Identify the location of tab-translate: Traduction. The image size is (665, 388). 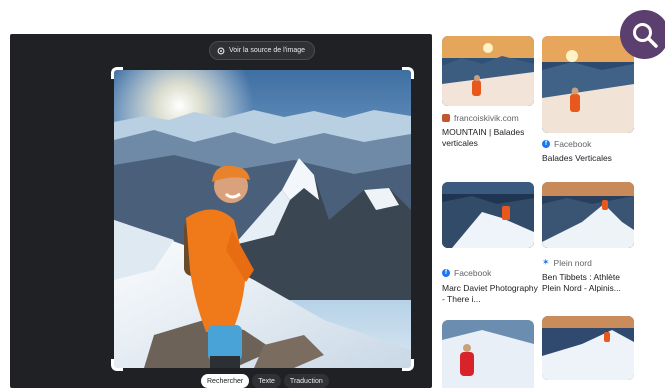
(306, 381).